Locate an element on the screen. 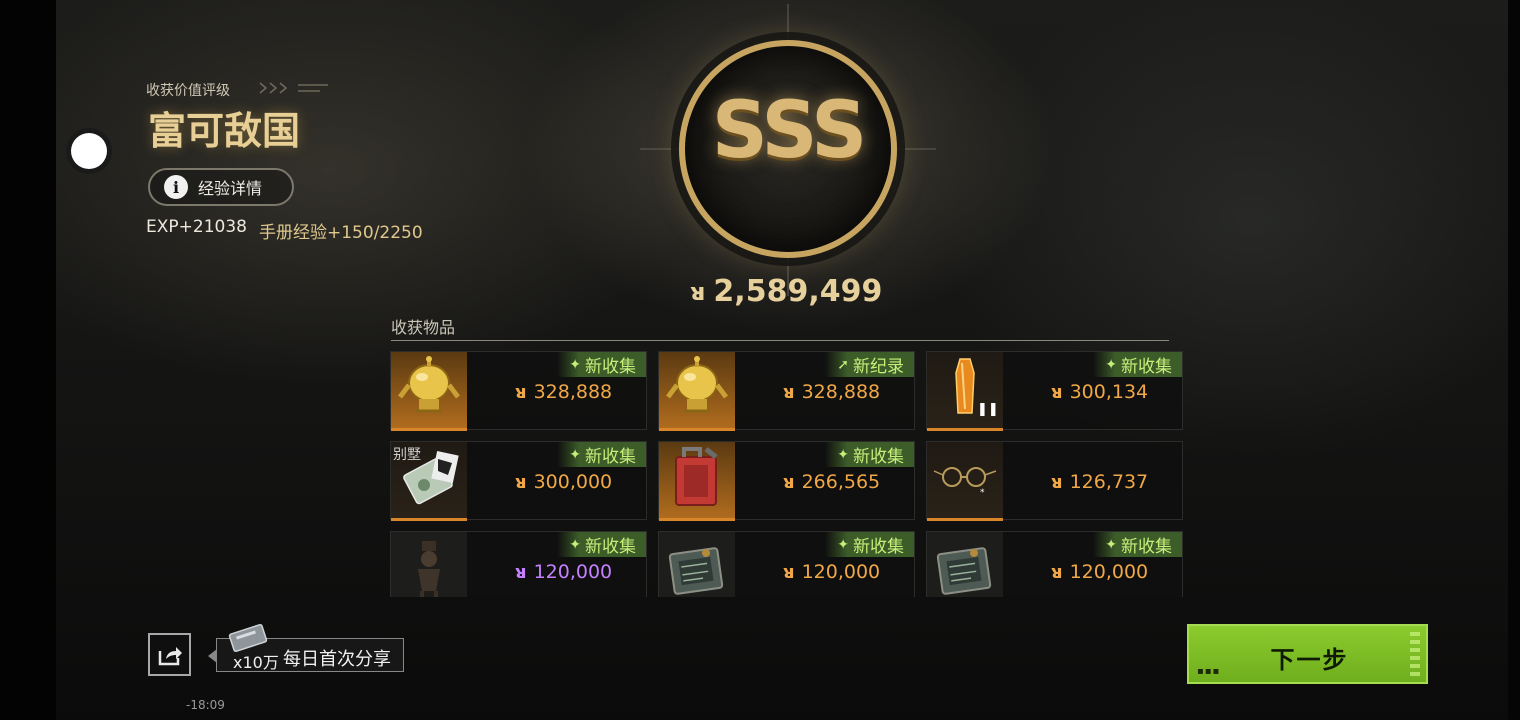  item-card: ✦ 新收集 ᴚ 328,888 is located at coordinates (518, 391).